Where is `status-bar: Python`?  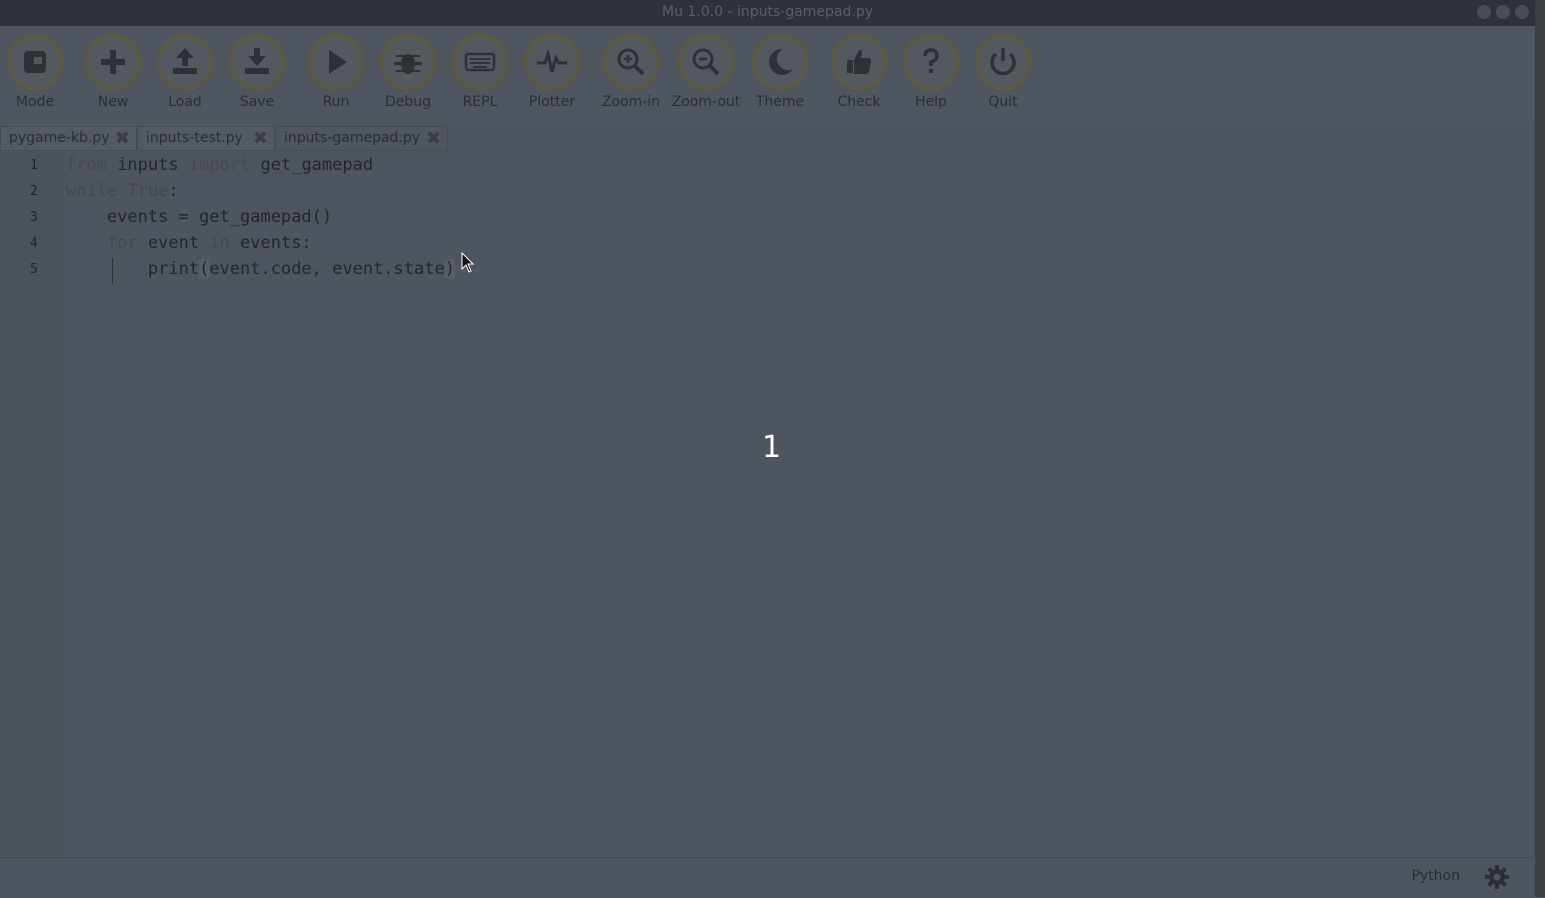 status-bar: Python is located at coordinates (767, 877).